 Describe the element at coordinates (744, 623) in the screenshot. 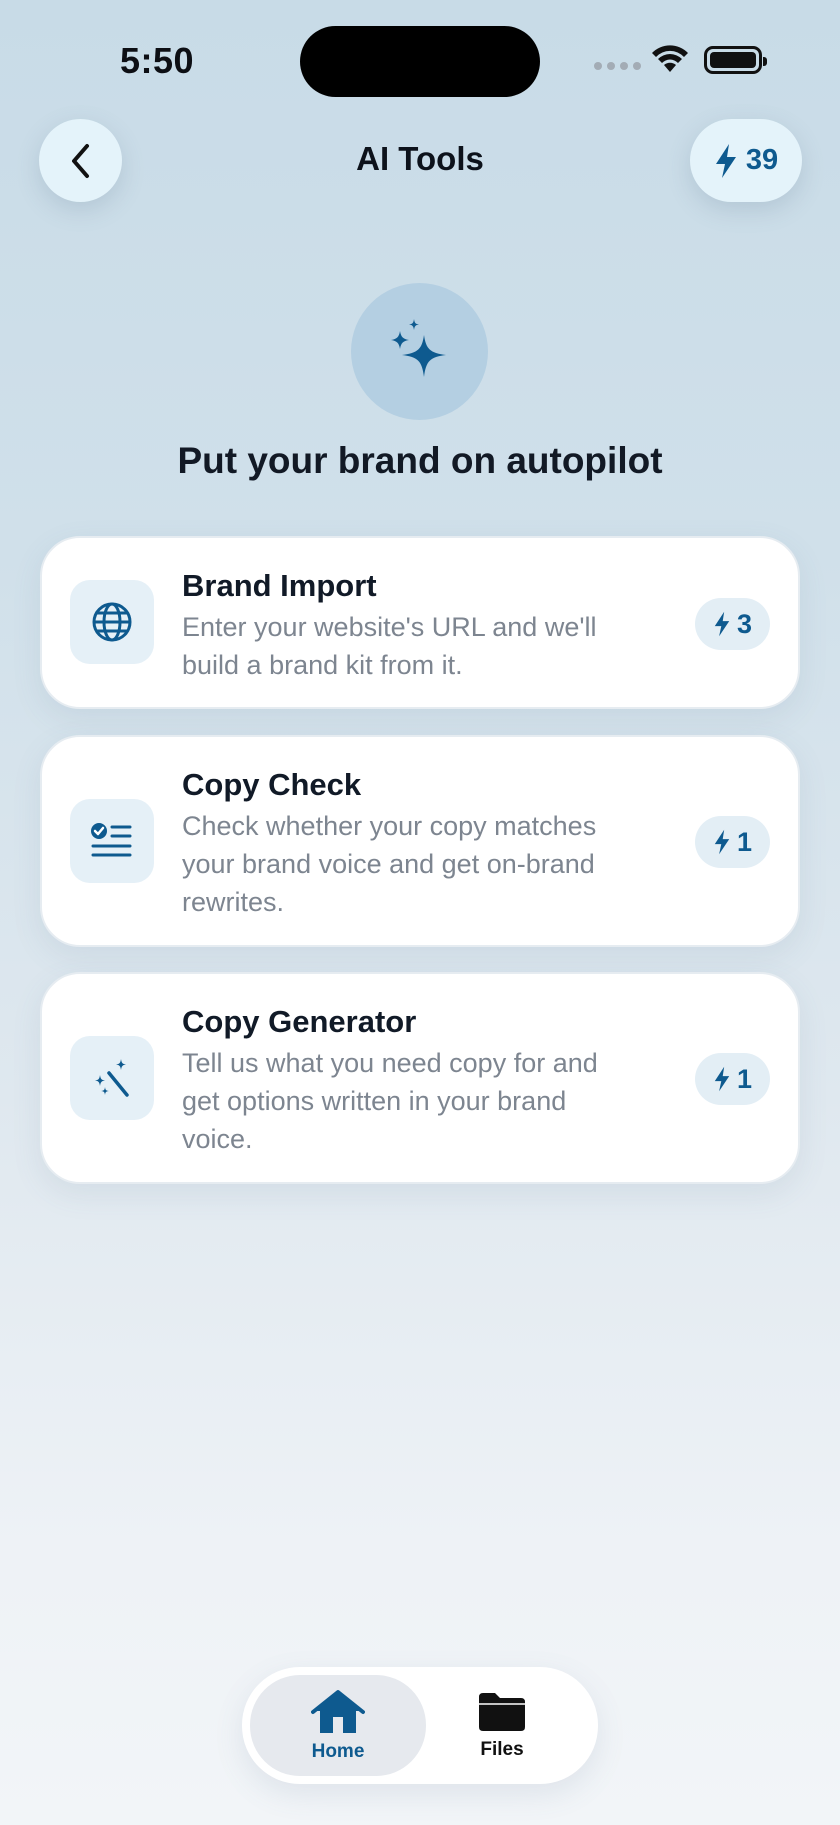

I see `tool-cost: 3` at that location.